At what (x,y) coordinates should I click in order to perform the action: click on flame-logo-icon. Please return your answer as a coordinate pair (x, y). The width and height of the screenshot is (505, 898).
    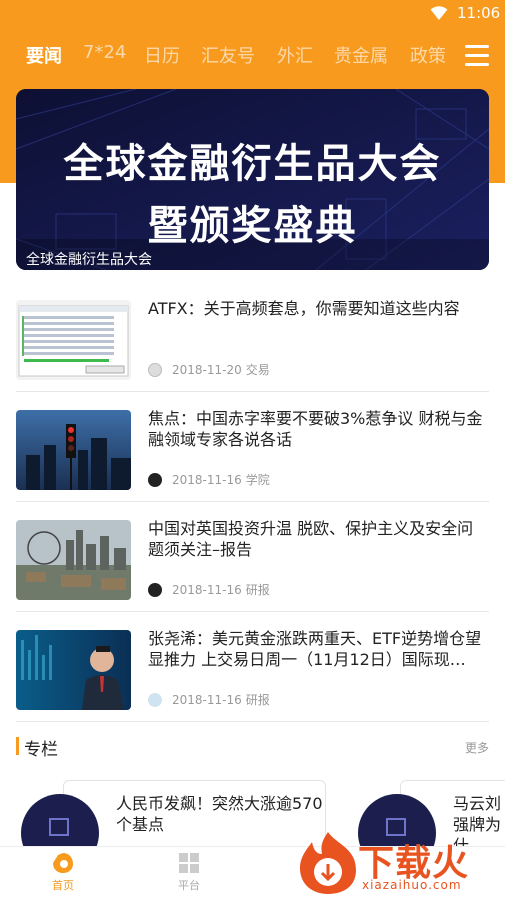
    Looking at the image, I should click on (328, 863).